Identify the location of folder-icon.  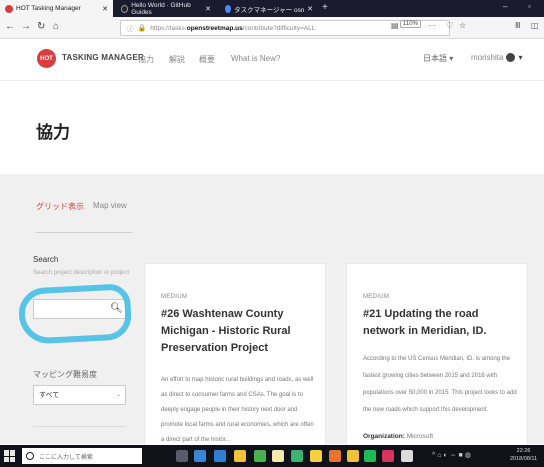
(353, 456).